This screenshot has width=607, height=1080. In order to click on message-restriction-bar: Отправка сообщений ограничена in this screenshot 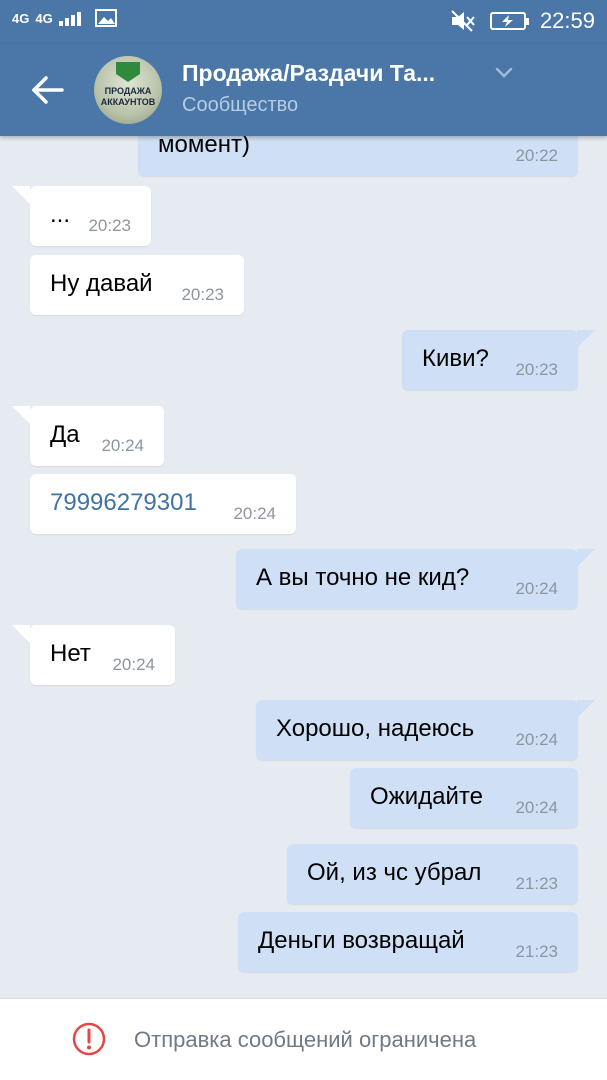, I will do `click(303, 1039)`.